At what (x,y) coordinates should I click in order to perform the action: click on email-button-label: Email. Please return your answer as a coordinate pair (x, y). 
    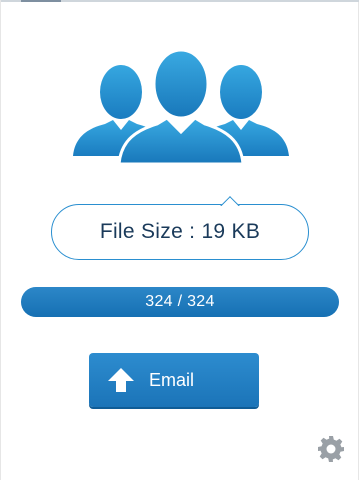
    Looking at the image, I should click on (172, 380).